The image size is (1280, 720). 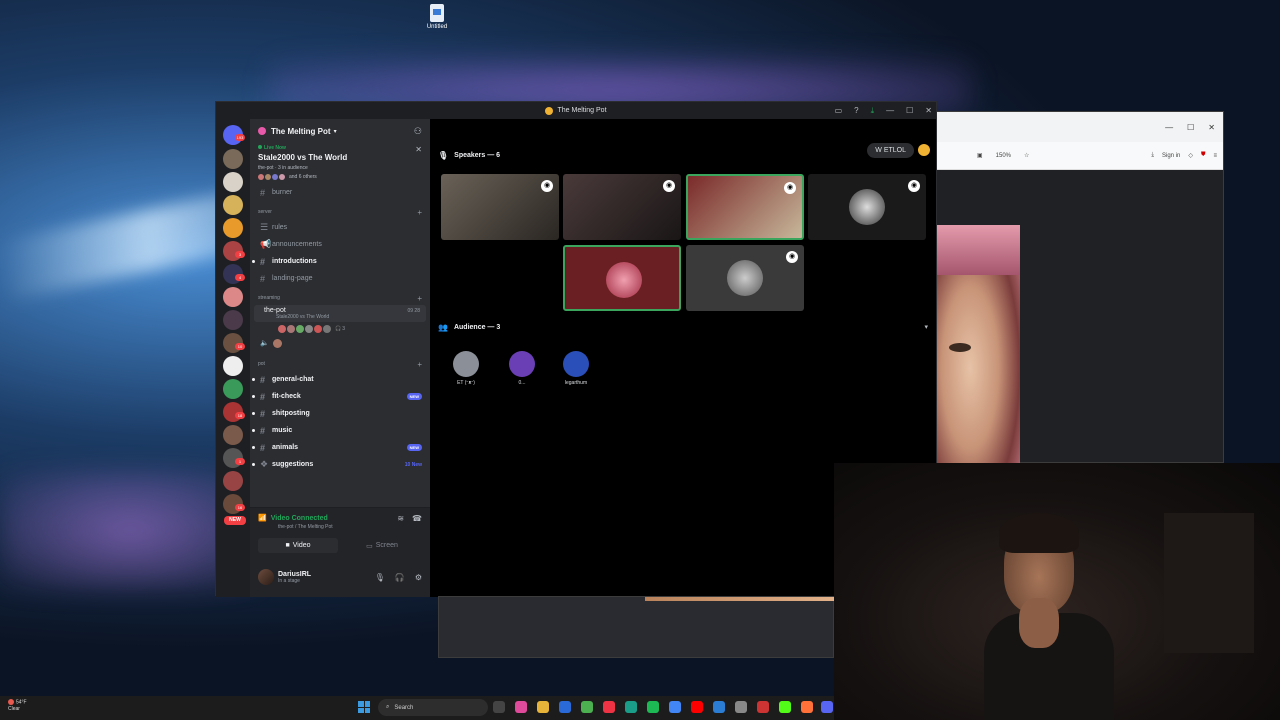 I want to click on channel-introductions: # introductions, so click(x=340, y=261).